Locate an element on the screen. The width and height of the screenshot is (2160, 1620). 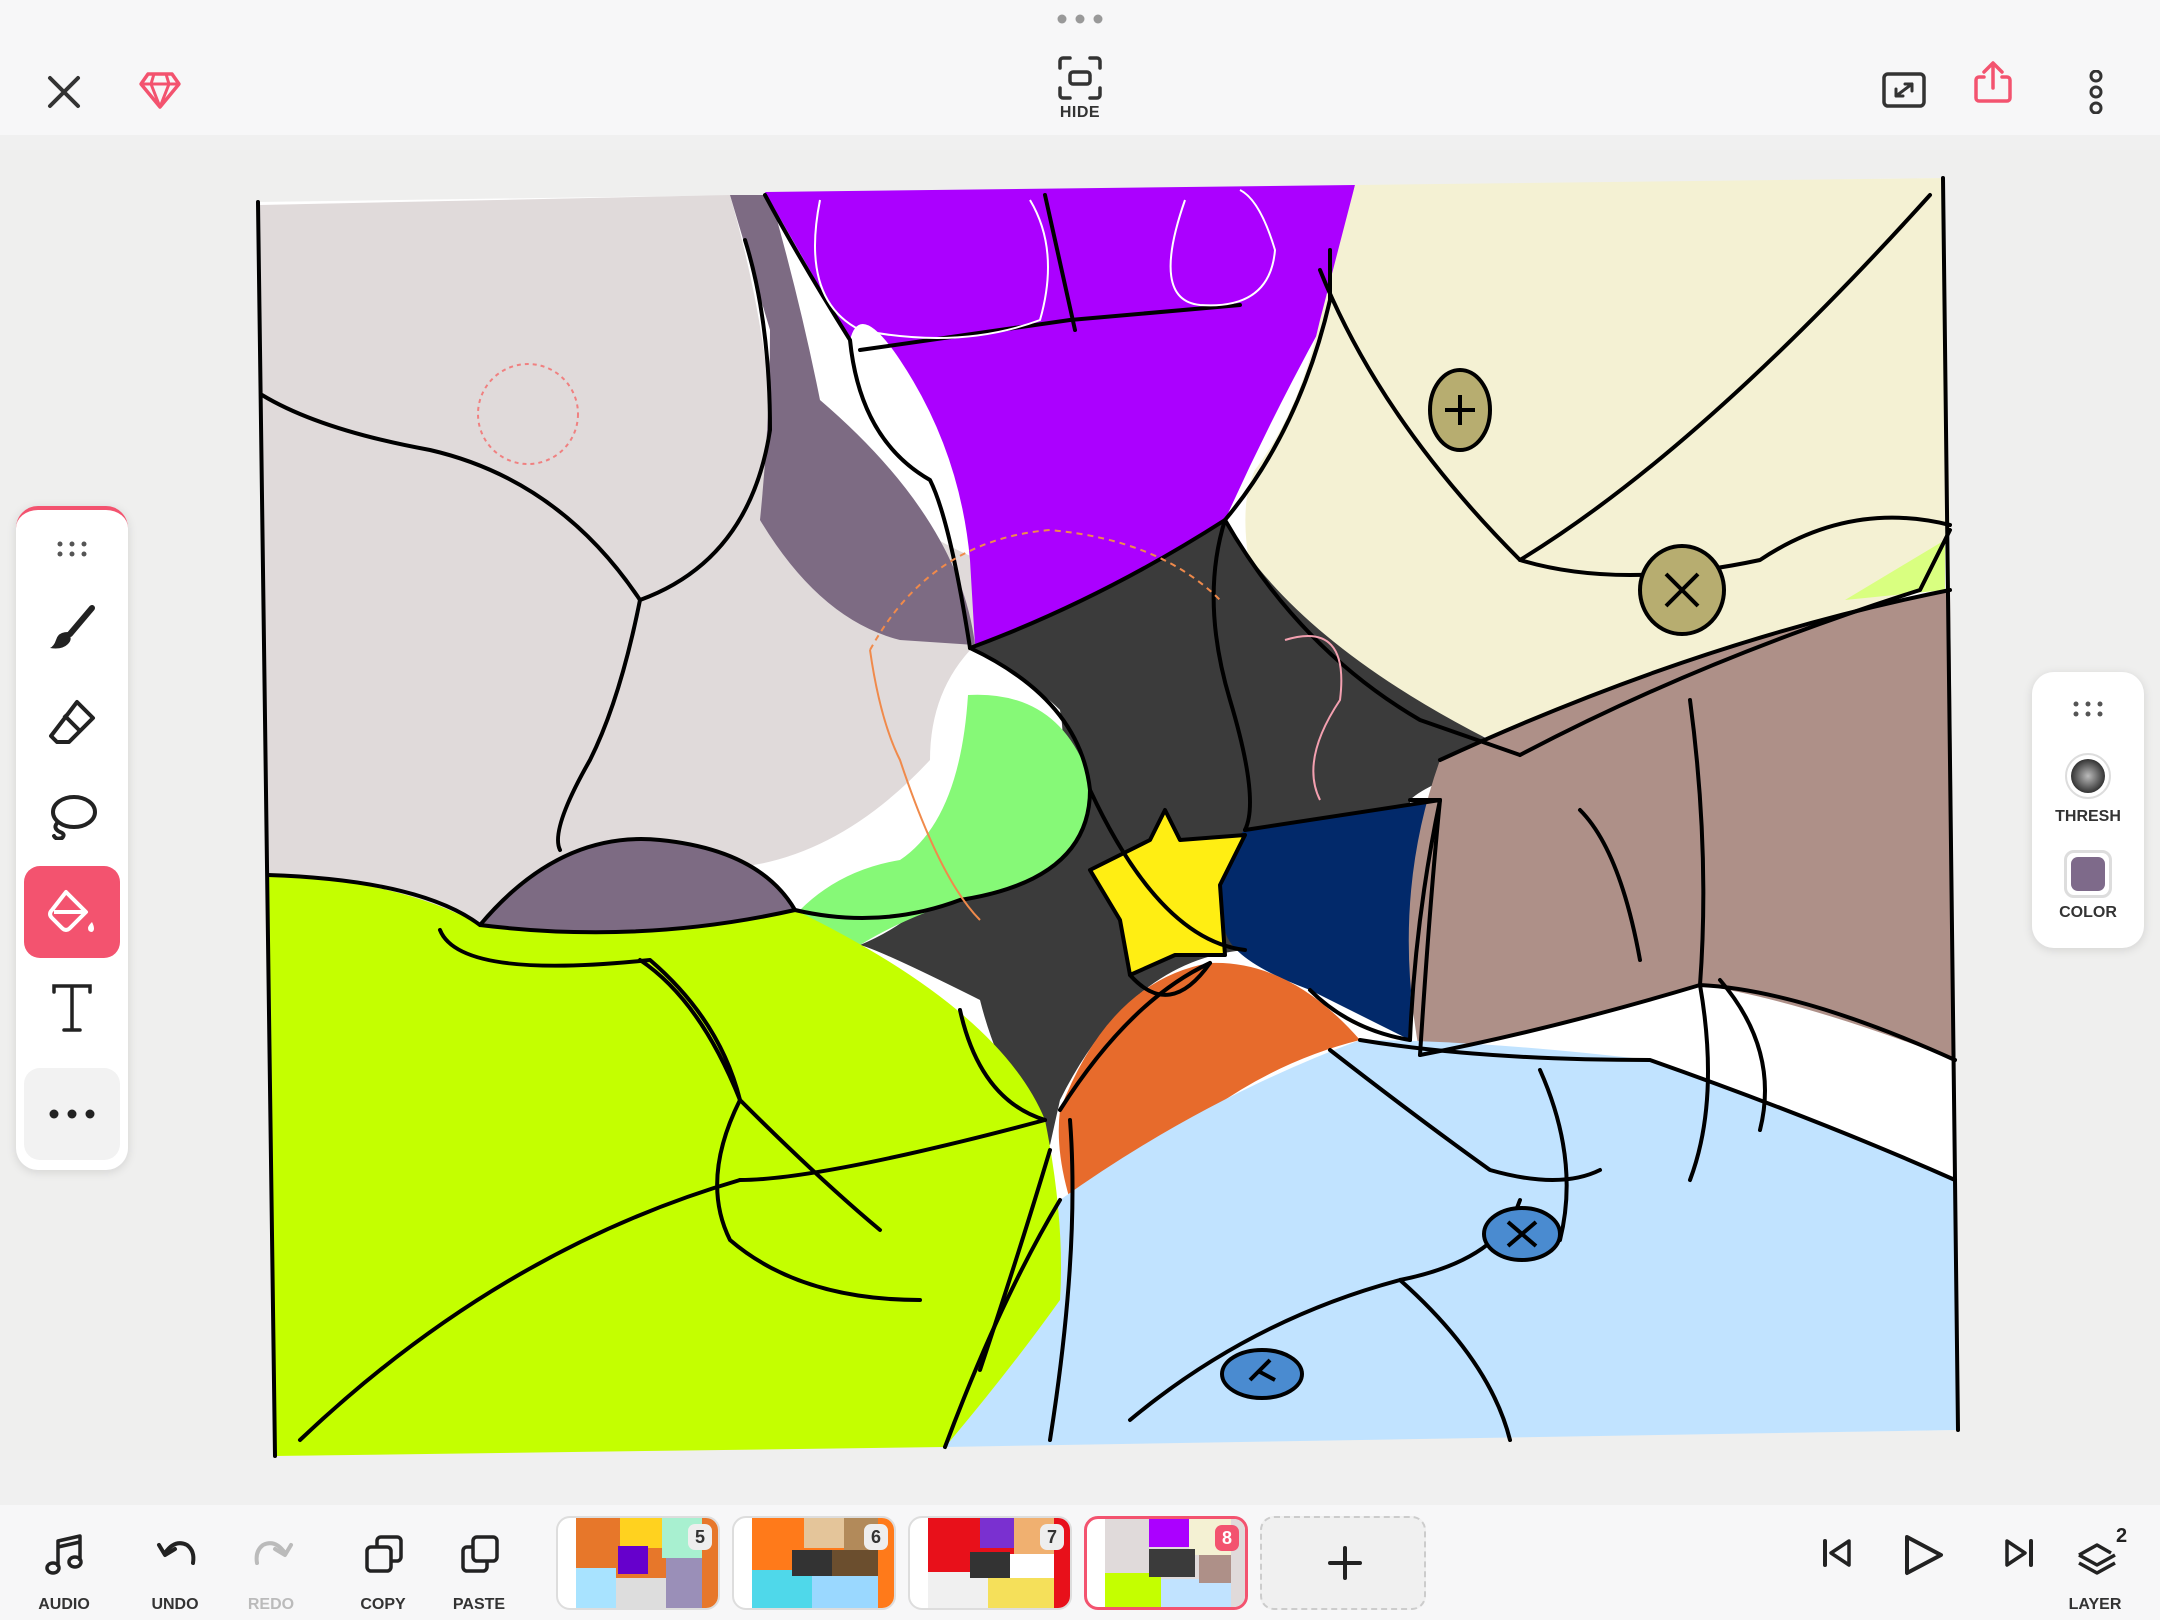
layers-icon is located at coordinates (2097, 1559).